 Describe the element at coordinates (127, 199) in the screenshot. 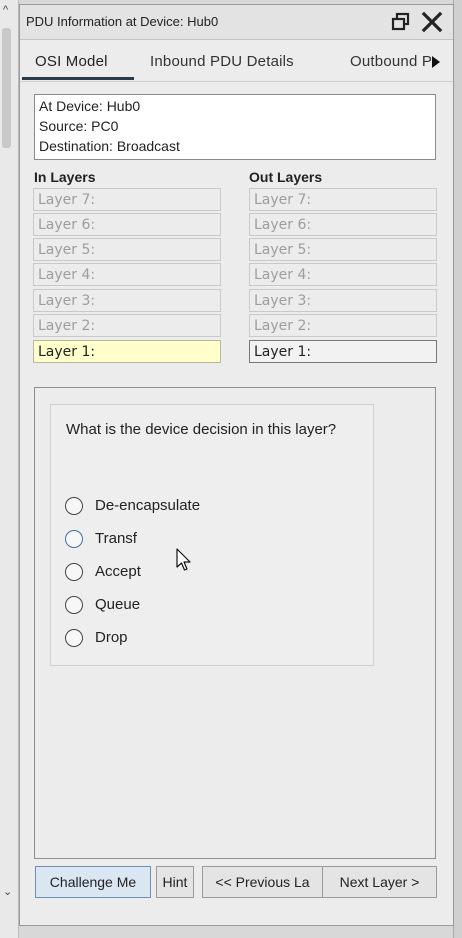

I see `in-layer-7: Layer 7:` at that location.